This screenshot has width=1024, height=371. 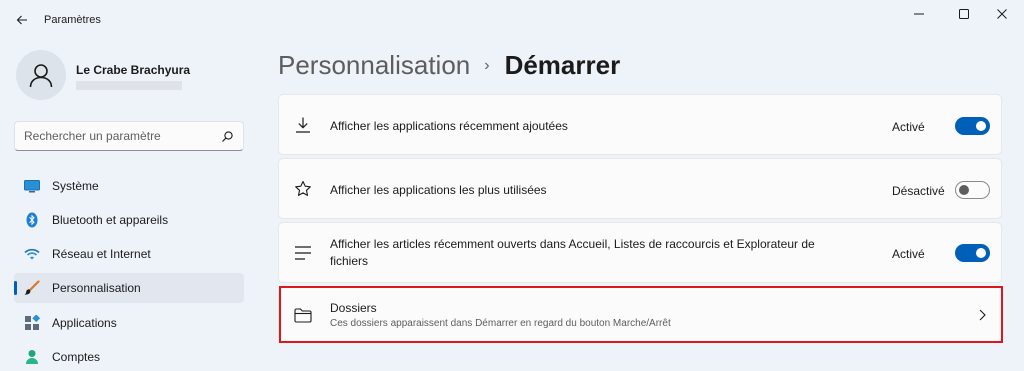 I want to click on minimize-button, so click(x=919, y=14).